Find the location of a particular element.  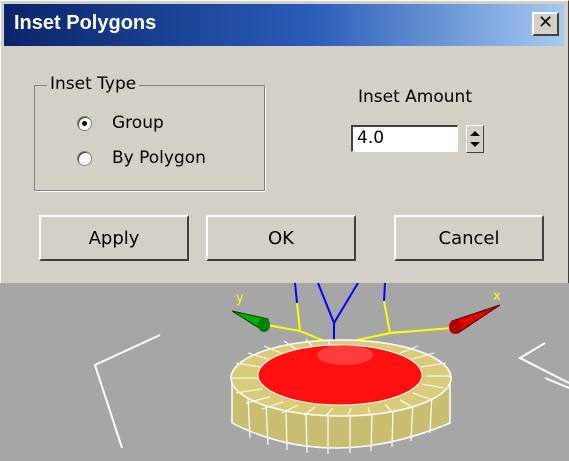

spinner-up-icon is located at coordinates (475, 133).